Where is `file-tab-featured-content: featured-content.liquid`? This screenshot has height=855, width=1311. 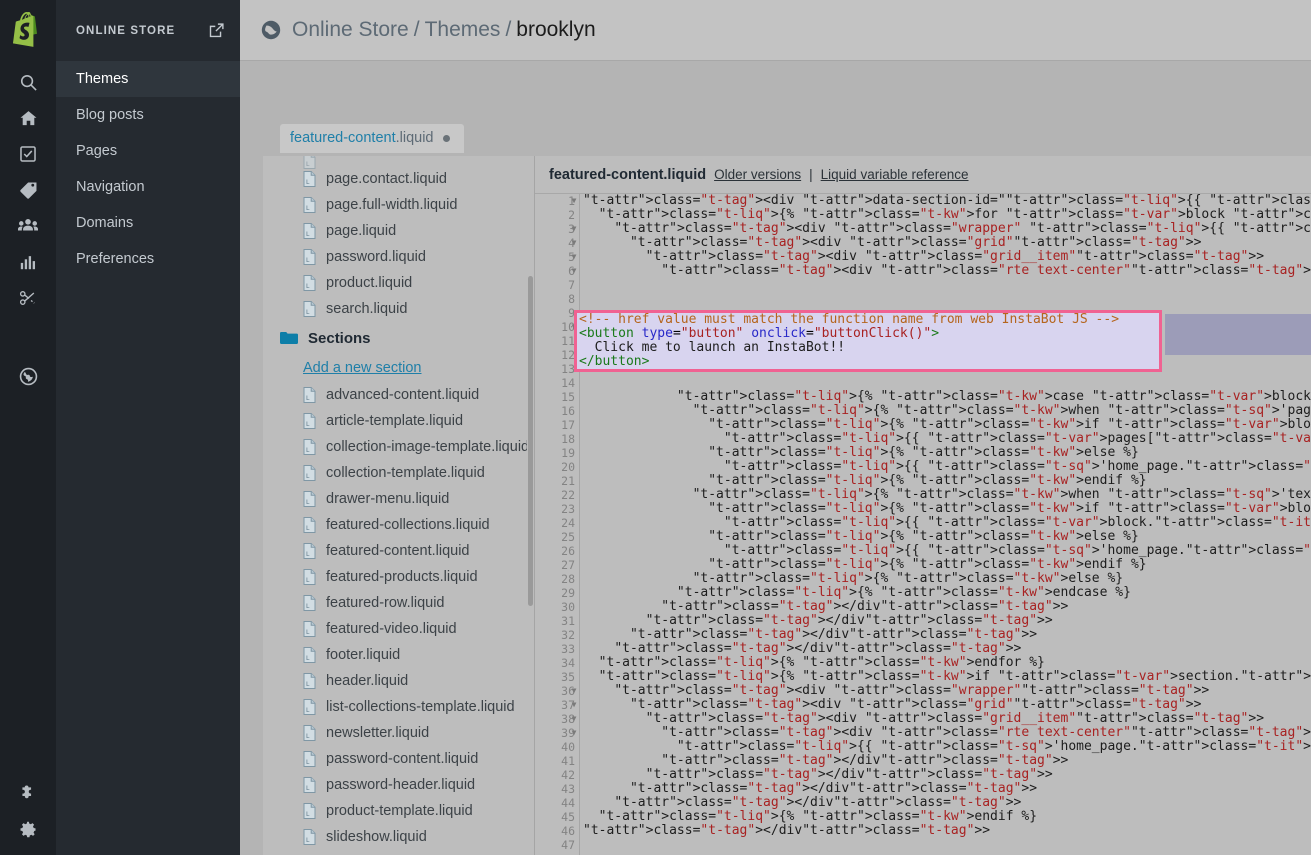
file-tab-featured-content: featured-content.liquid is located at coordinates (372, 138).